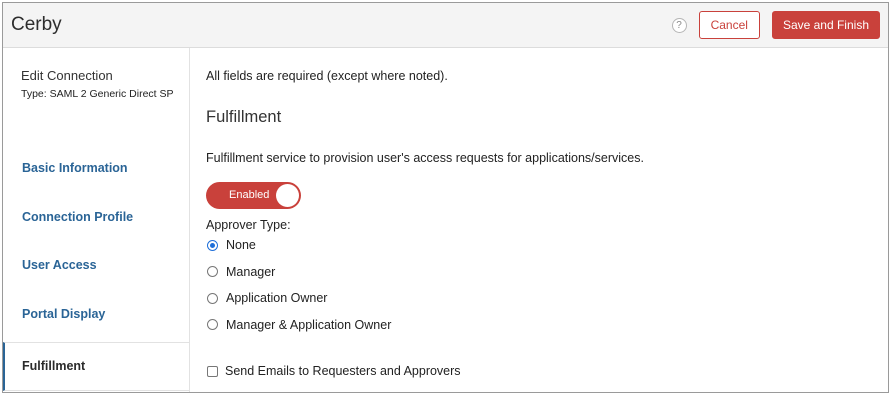 The height and width of the screenshot is (396, 893). I want to click on header-bar: Cerby ? Cancel Save and Finish, so click(445, 25).